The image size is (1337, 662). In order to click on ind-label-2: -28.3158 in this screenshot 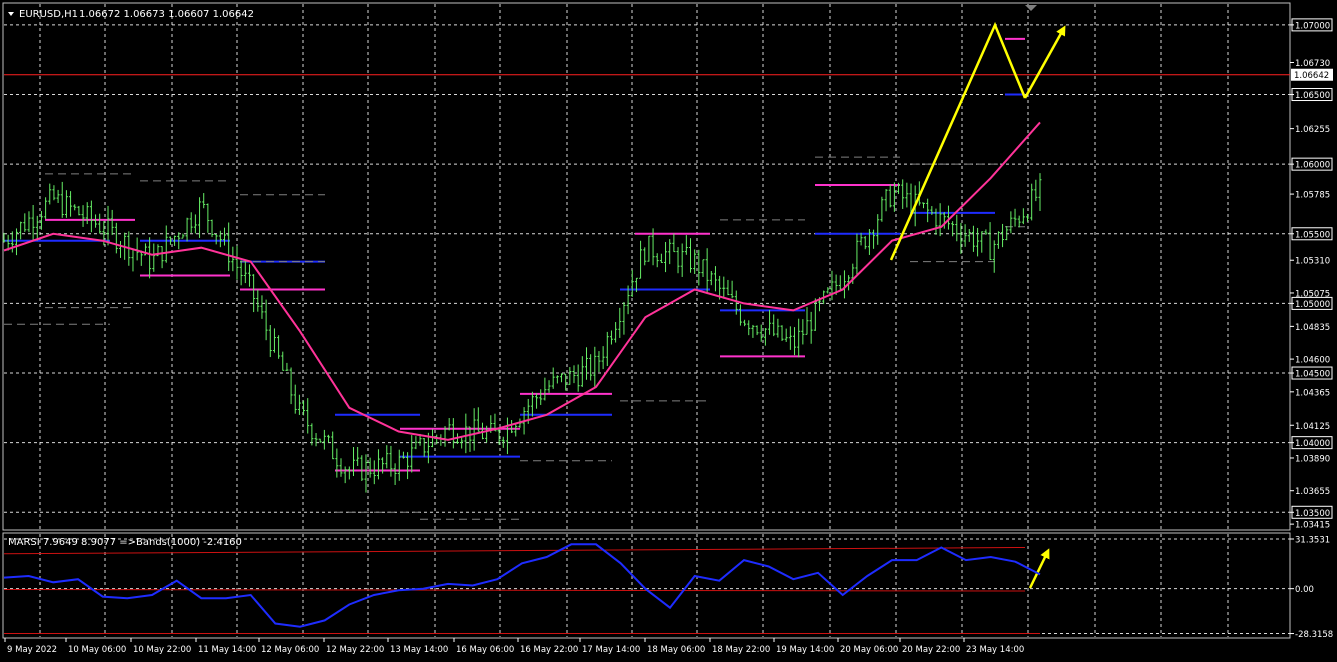, I will do `click(1314, 635)`.